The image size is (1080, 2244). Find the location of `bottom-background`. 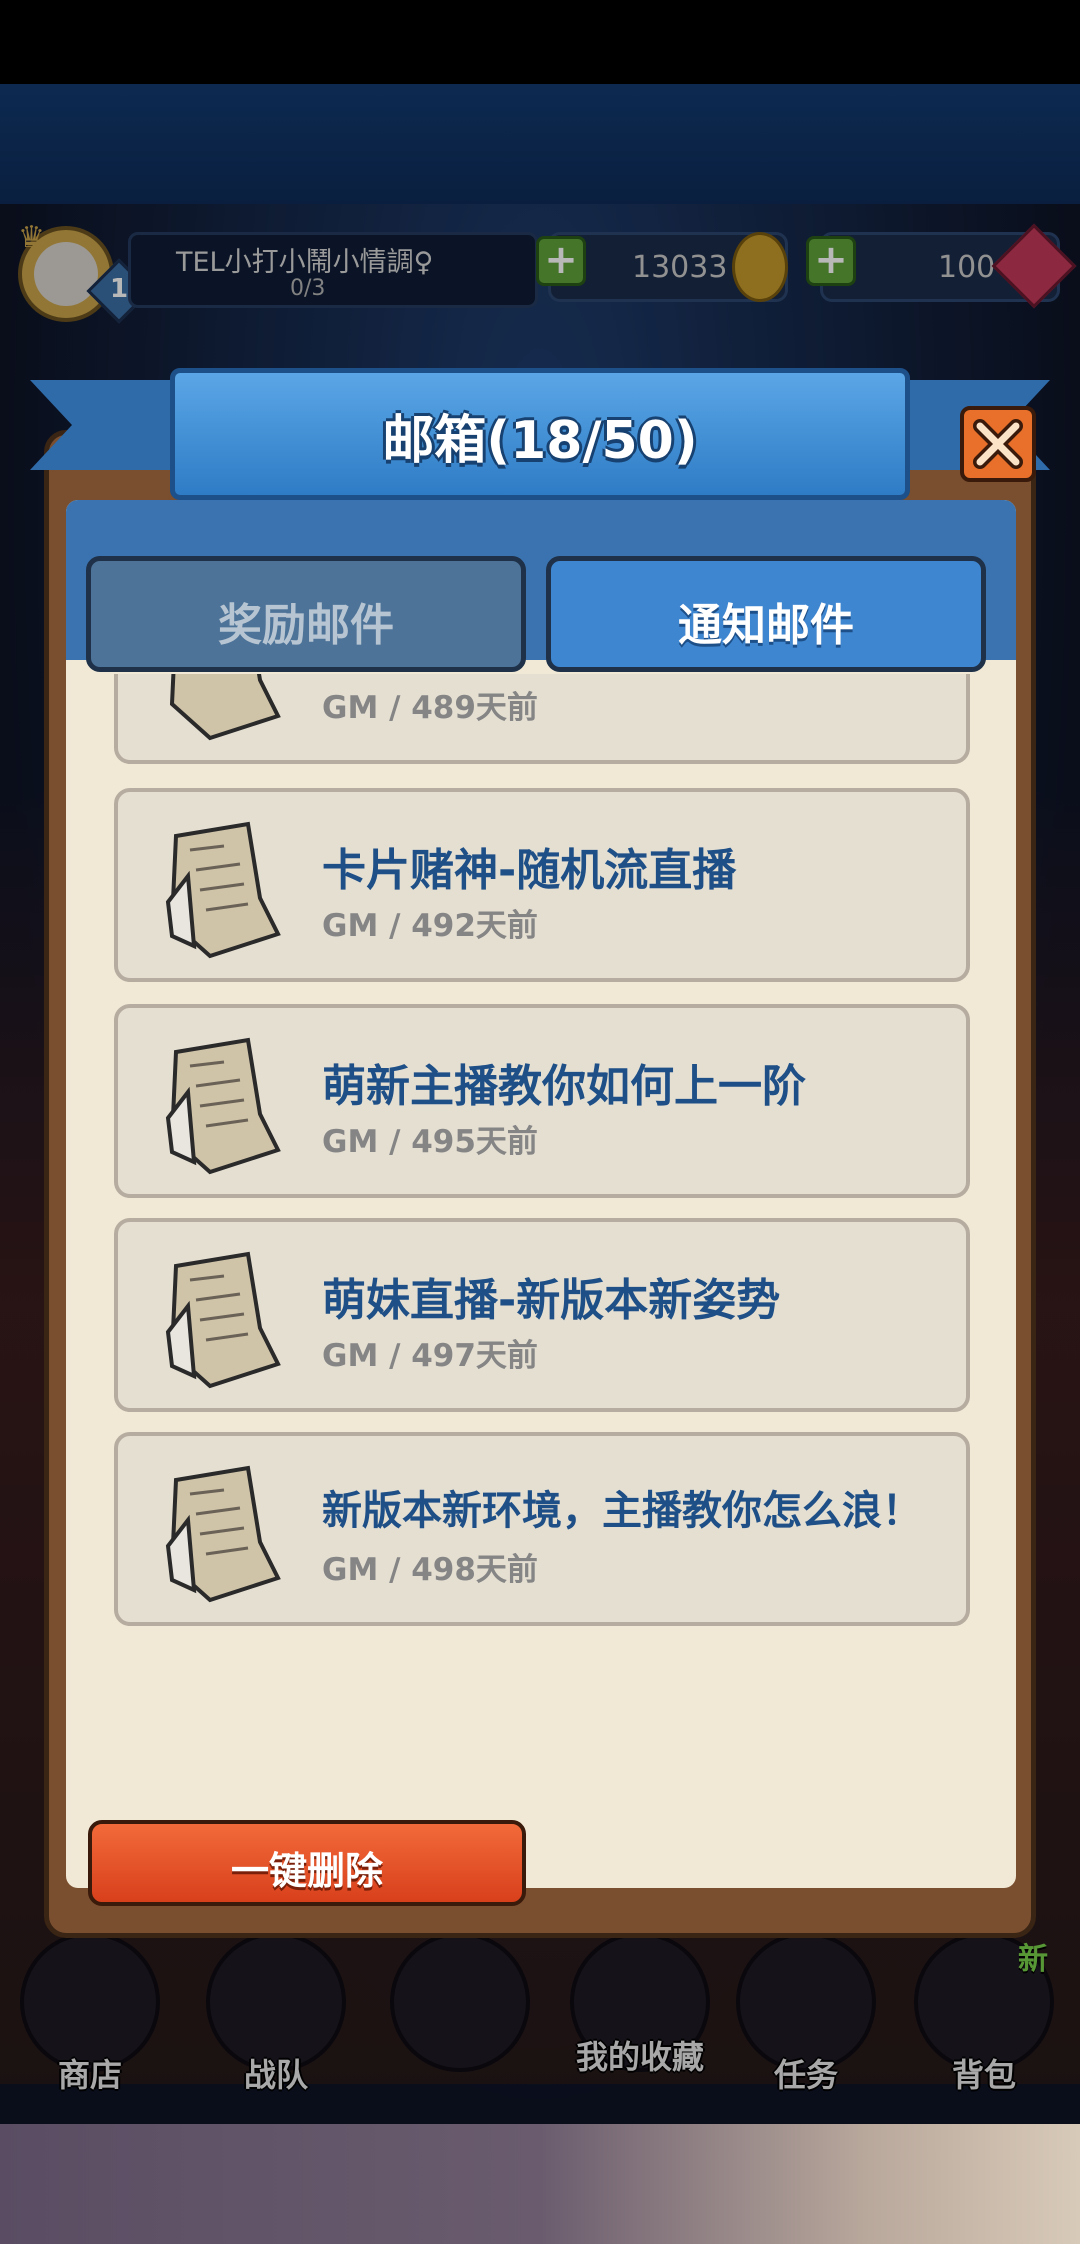

bottom-background is located at coordinates (540, 2184).